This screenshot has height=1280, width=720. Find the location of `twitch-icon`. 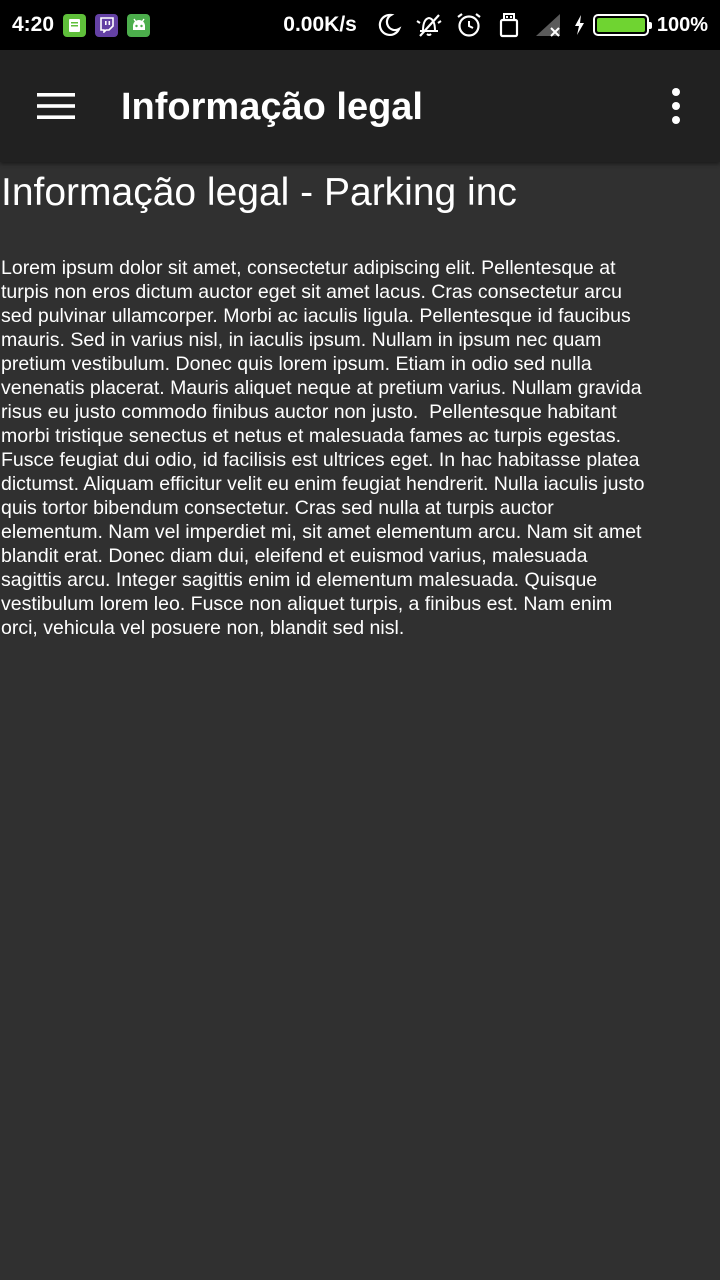

twitch-icon is located at coordinates (107, 25).